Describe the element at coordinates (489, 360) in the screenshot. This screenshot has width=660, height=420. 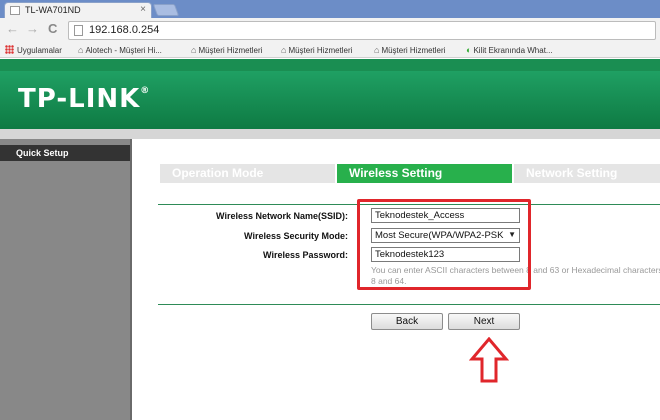
I see `annotation-up-arrow-icon` at that location.